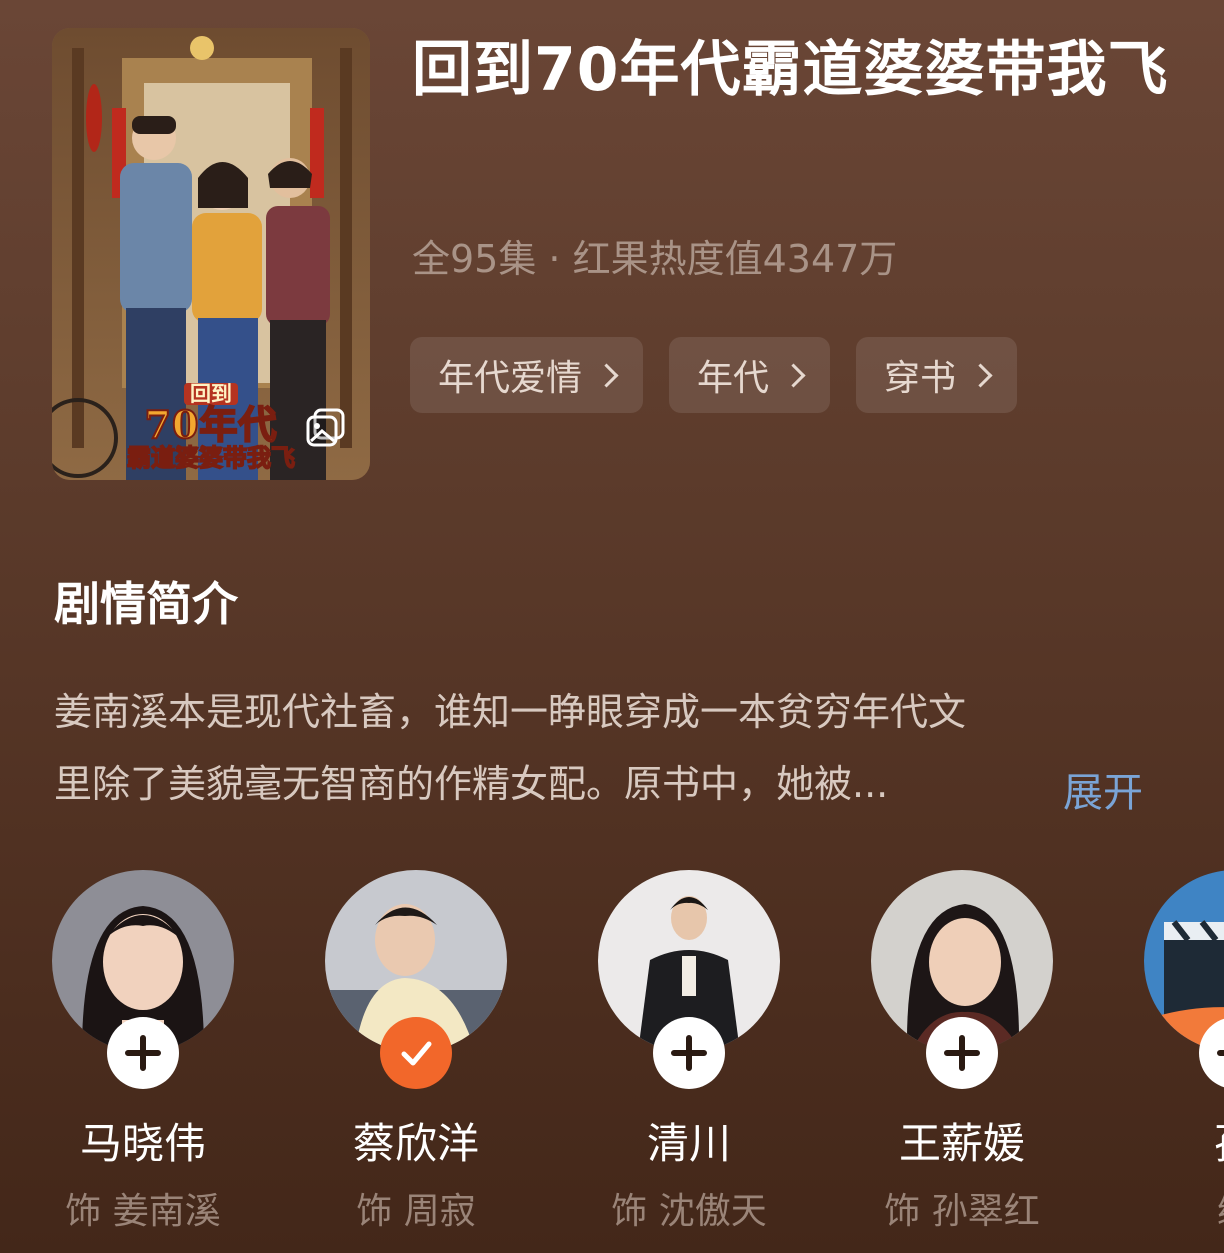 The image size is (1224, 1253). I want to click on tag-label: 穿书, so click(920, 378).